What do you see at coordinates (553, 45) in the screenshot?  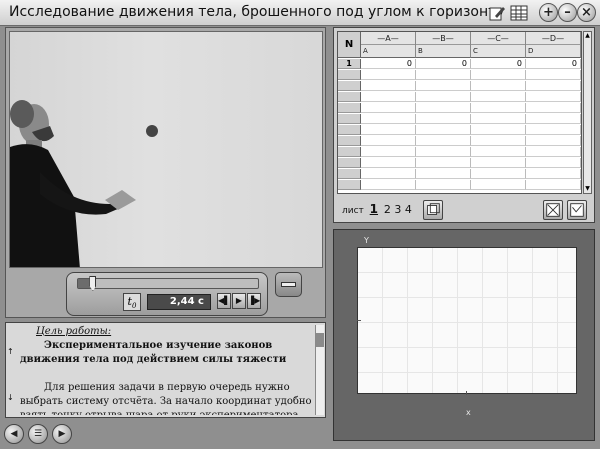 I see `column-header: —D— D` at bounding box center [553, 45].